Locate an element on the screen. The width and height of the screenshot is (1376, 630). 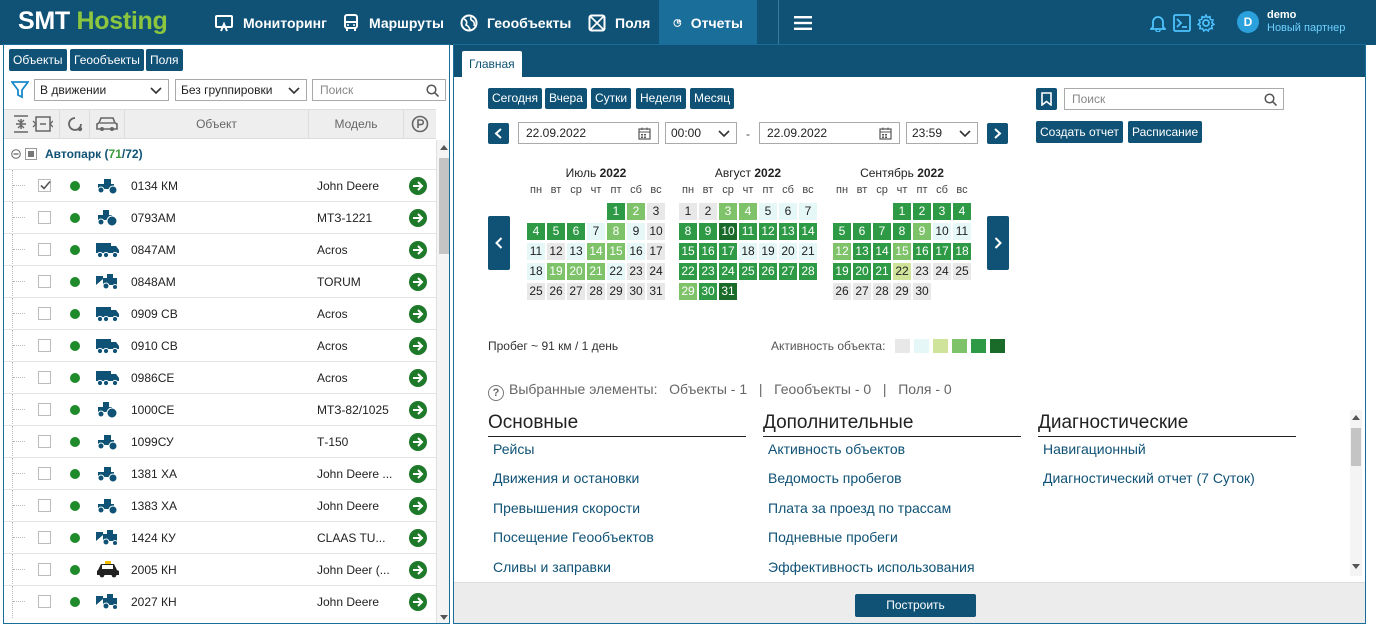
object-column-header: Объект is located at coordinates (217, 124).